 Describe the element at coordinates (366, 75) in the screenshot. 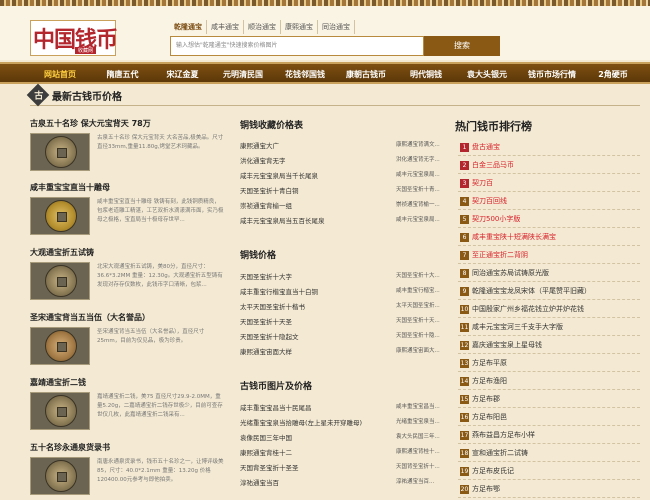

I see `nav-kangchao: 康朝古钱币` at that location.